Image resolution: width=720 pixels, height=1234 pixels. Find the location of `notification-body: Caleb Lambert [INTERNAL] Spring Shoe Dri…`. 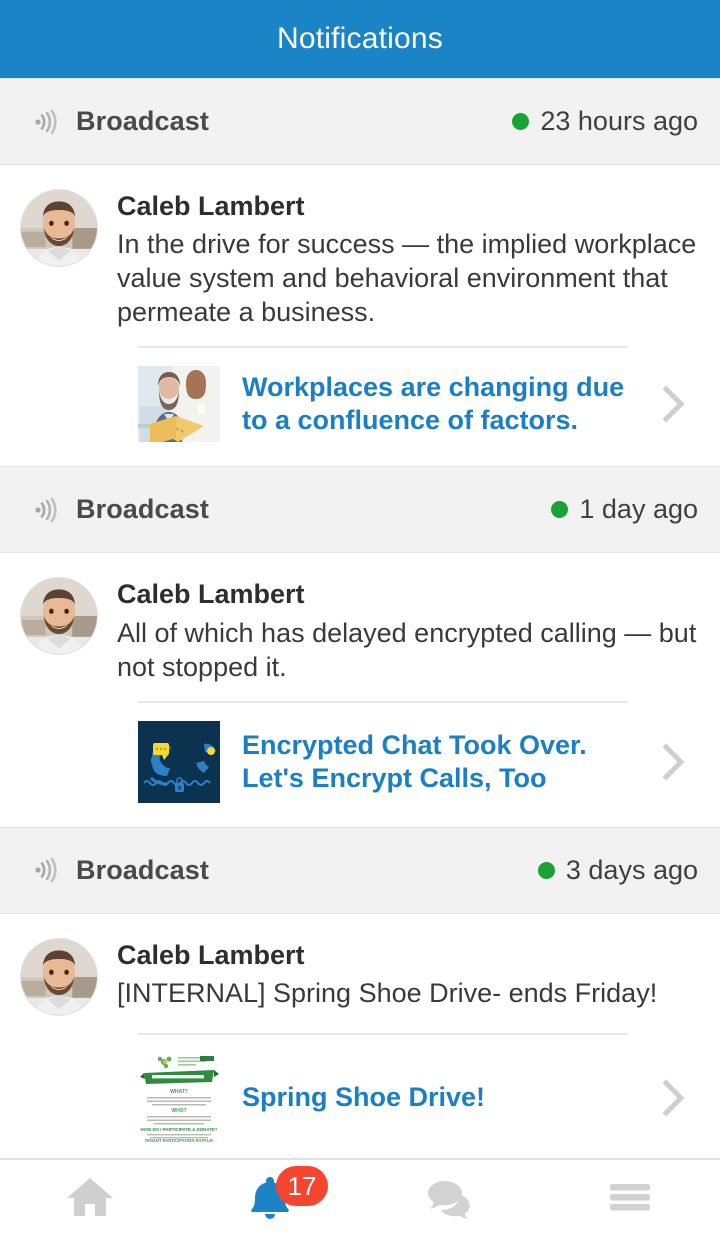

notification-body: Caleb Lambert [INTERNAL] Spring Shoe Dri… is located at coordinates (407, 974).